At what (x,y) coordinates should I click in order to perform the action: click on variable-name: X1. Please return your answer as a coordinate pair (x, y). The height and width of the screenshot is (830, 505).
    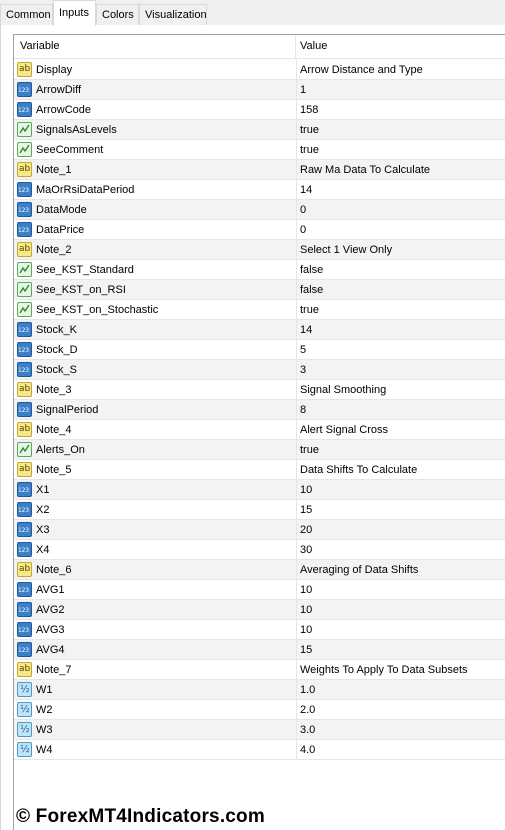
    Looking at the image, I should click on (43, 490).